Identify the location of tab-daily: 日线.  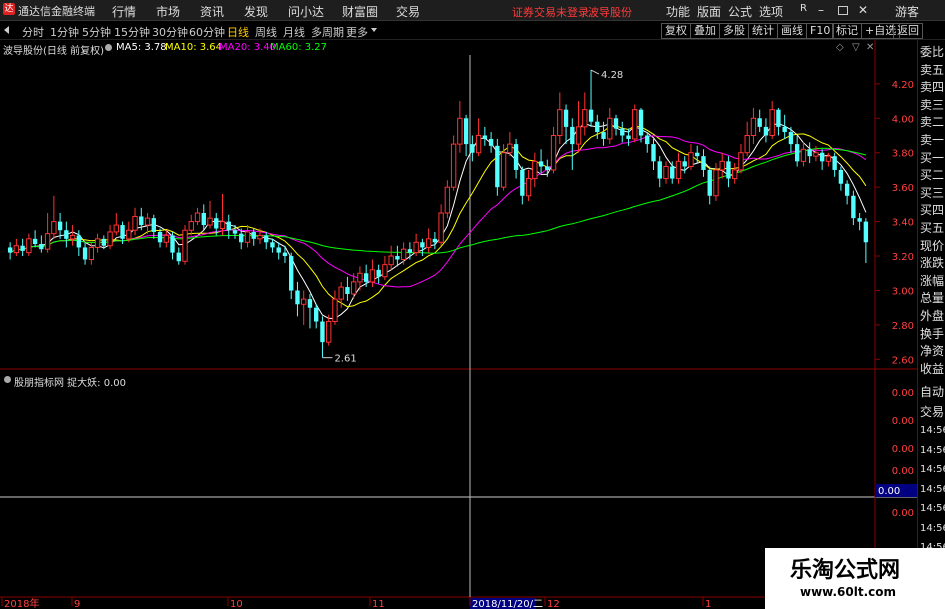
(238, 32).